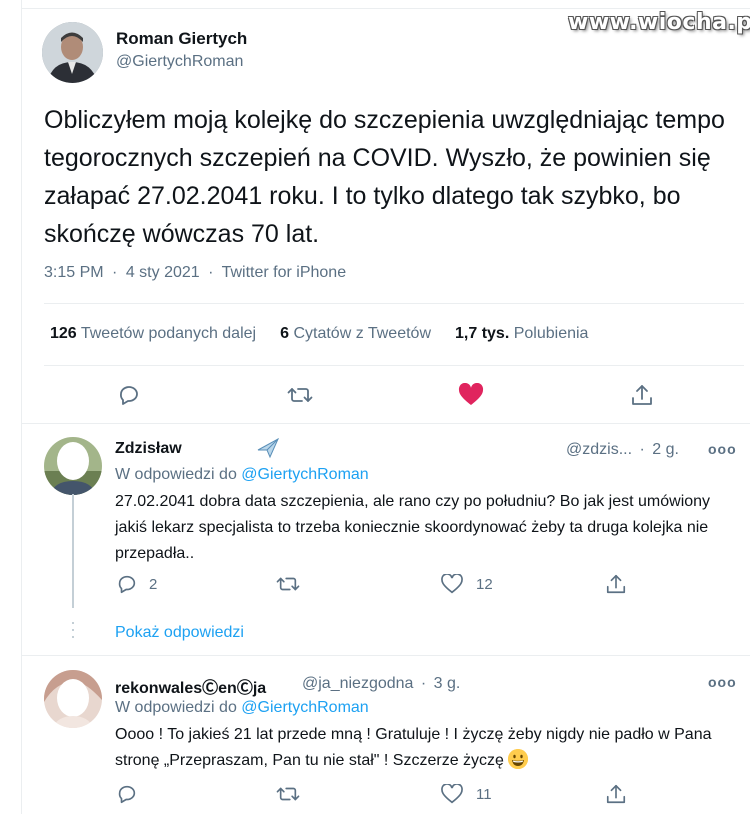 The width and height of the screenshot is (750, 814). What do you see at coordinates (163, 272) in the screenshot?
I see `tweet-date: 4 sty 2021` at bounding box center [163, 272].